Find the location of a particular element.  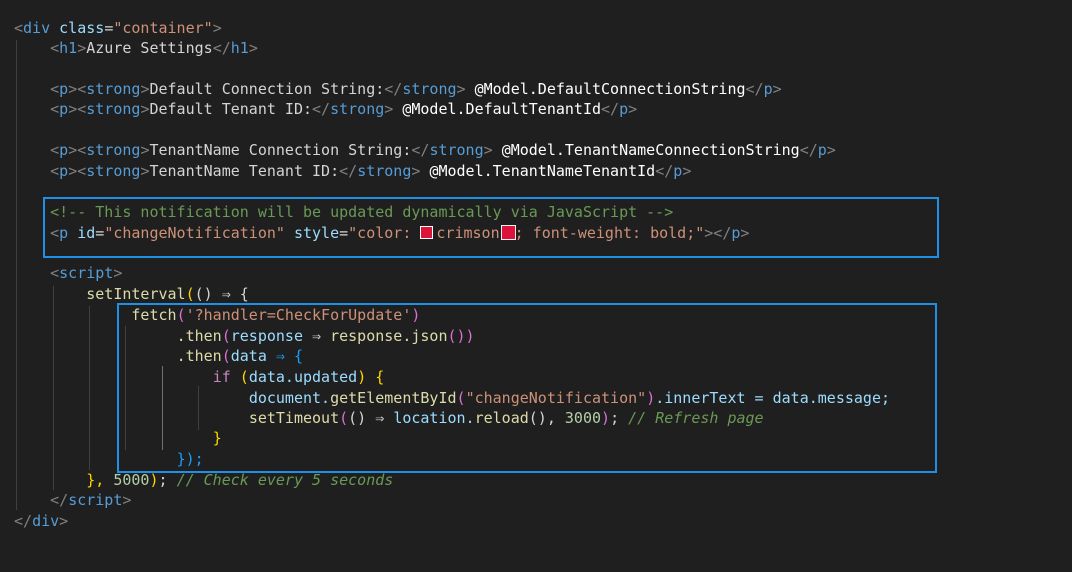

code-line-22: }); is located at coordinates (190, 459).